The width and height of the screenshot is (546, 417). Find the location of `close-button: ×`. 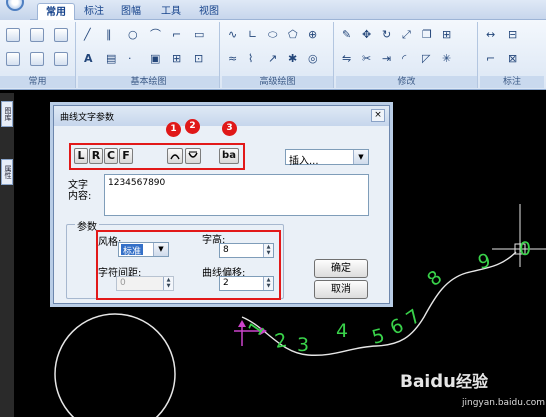

close-button: × is located at coordinates (378, 115).